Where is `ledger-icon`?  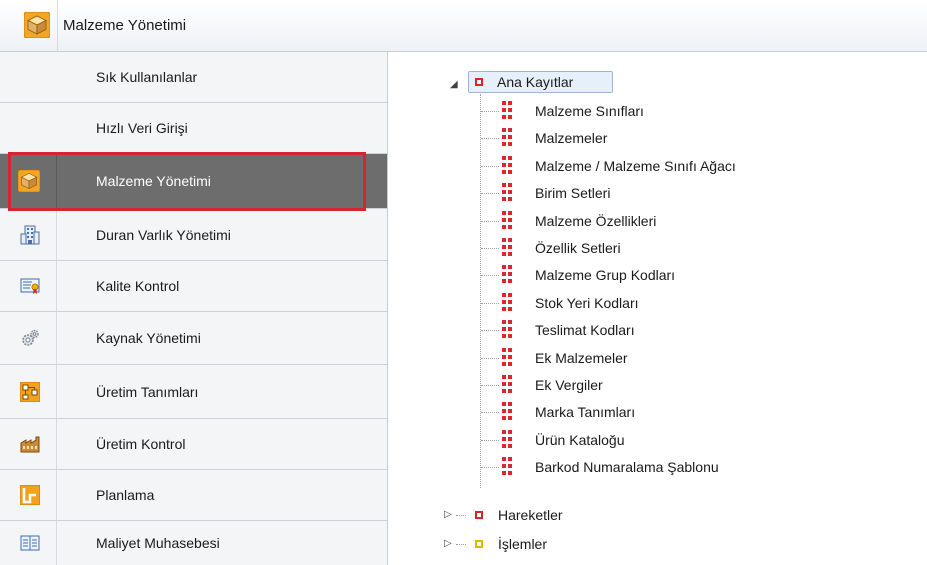
ledger-icon is located at coordinates (30, 543).